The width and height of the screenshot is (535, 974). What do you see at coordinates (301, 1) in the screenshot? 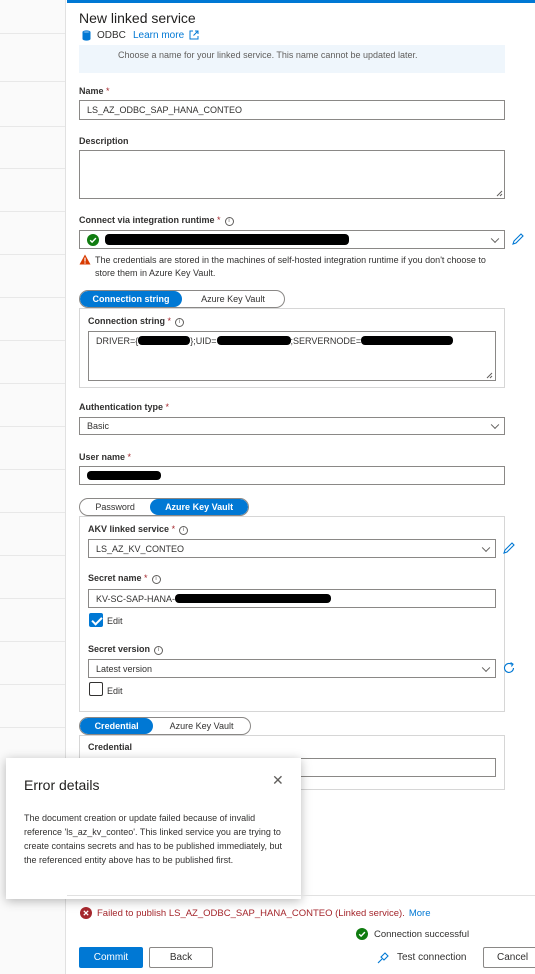
I see `accent-top-bar` at bounding box center [301, 1].